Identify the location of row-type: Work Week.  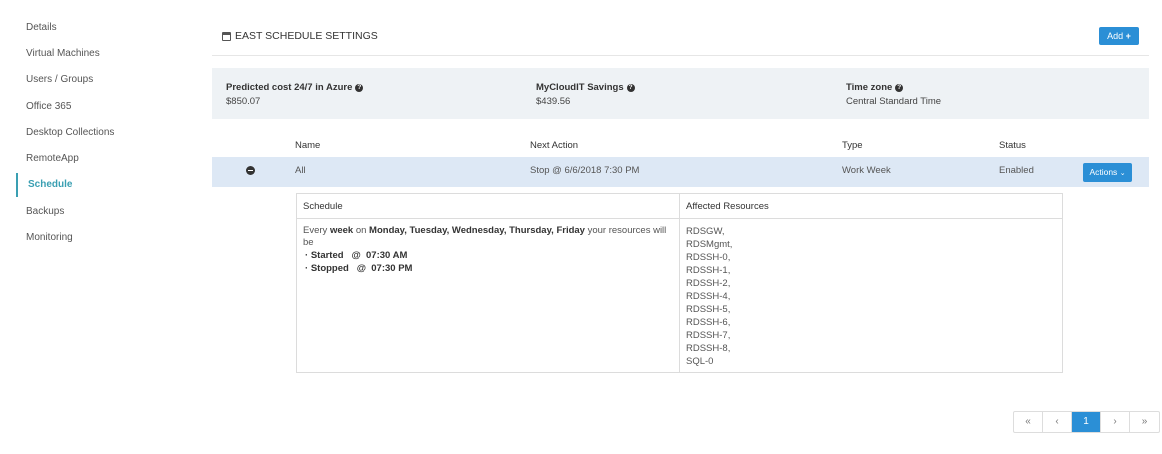
(866, 170).